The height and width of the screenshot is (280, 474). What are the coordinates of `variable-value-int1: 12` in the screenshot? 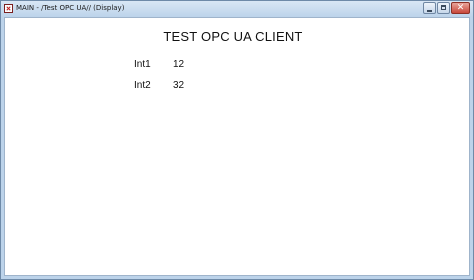 It's located at (179, 64).